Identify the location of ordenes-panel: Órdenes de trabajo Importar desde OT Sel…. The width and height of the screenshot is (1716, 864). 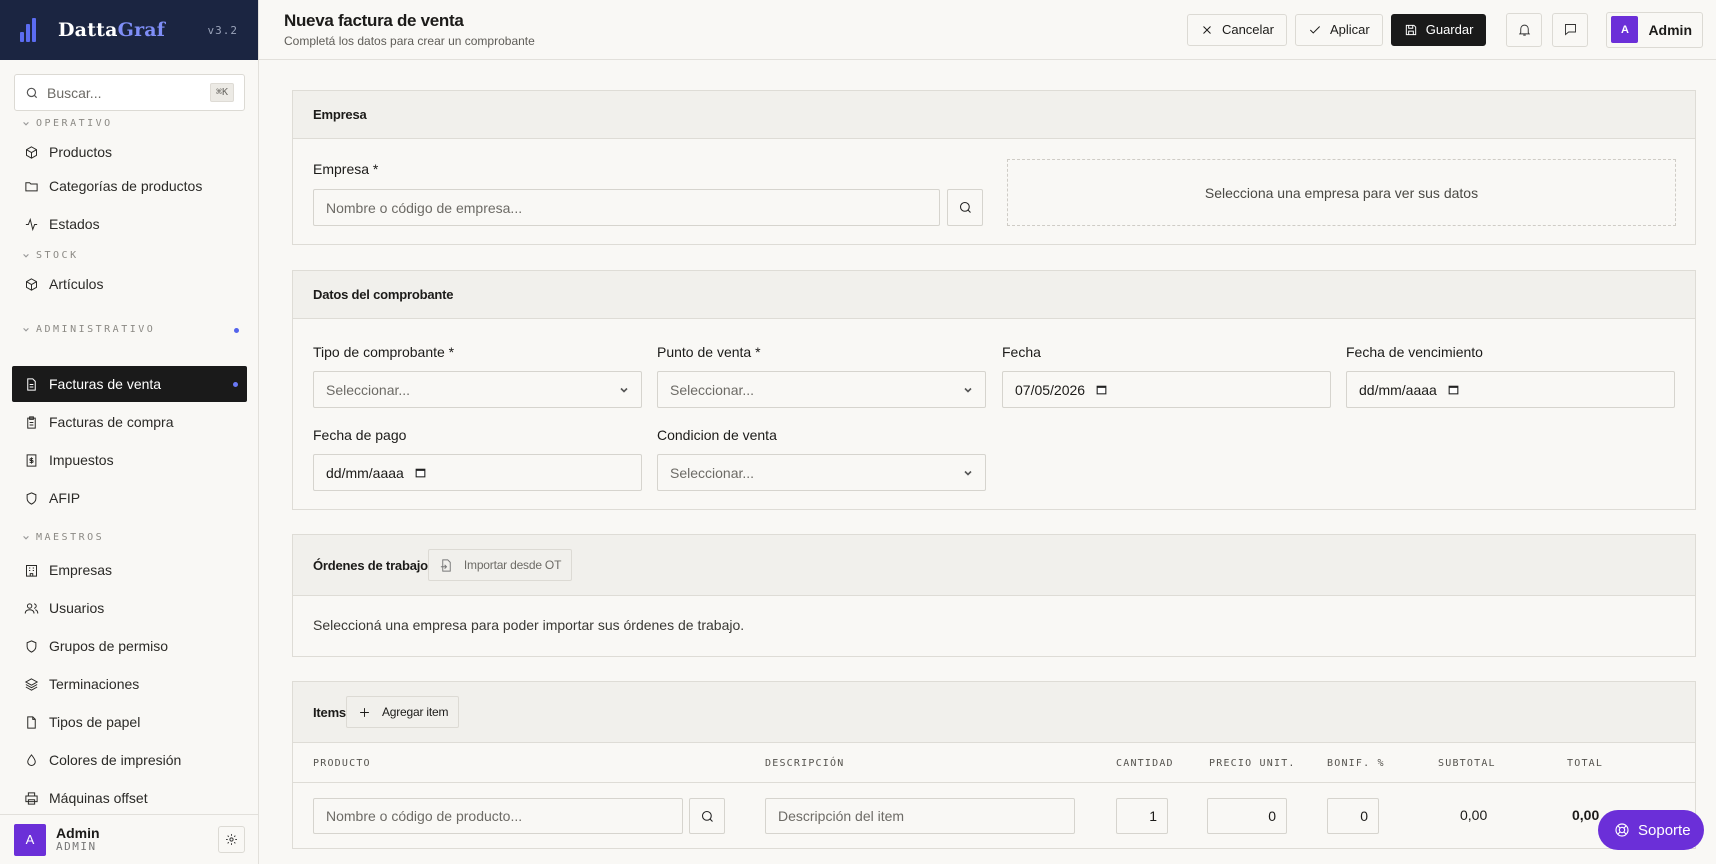
(994, 595).